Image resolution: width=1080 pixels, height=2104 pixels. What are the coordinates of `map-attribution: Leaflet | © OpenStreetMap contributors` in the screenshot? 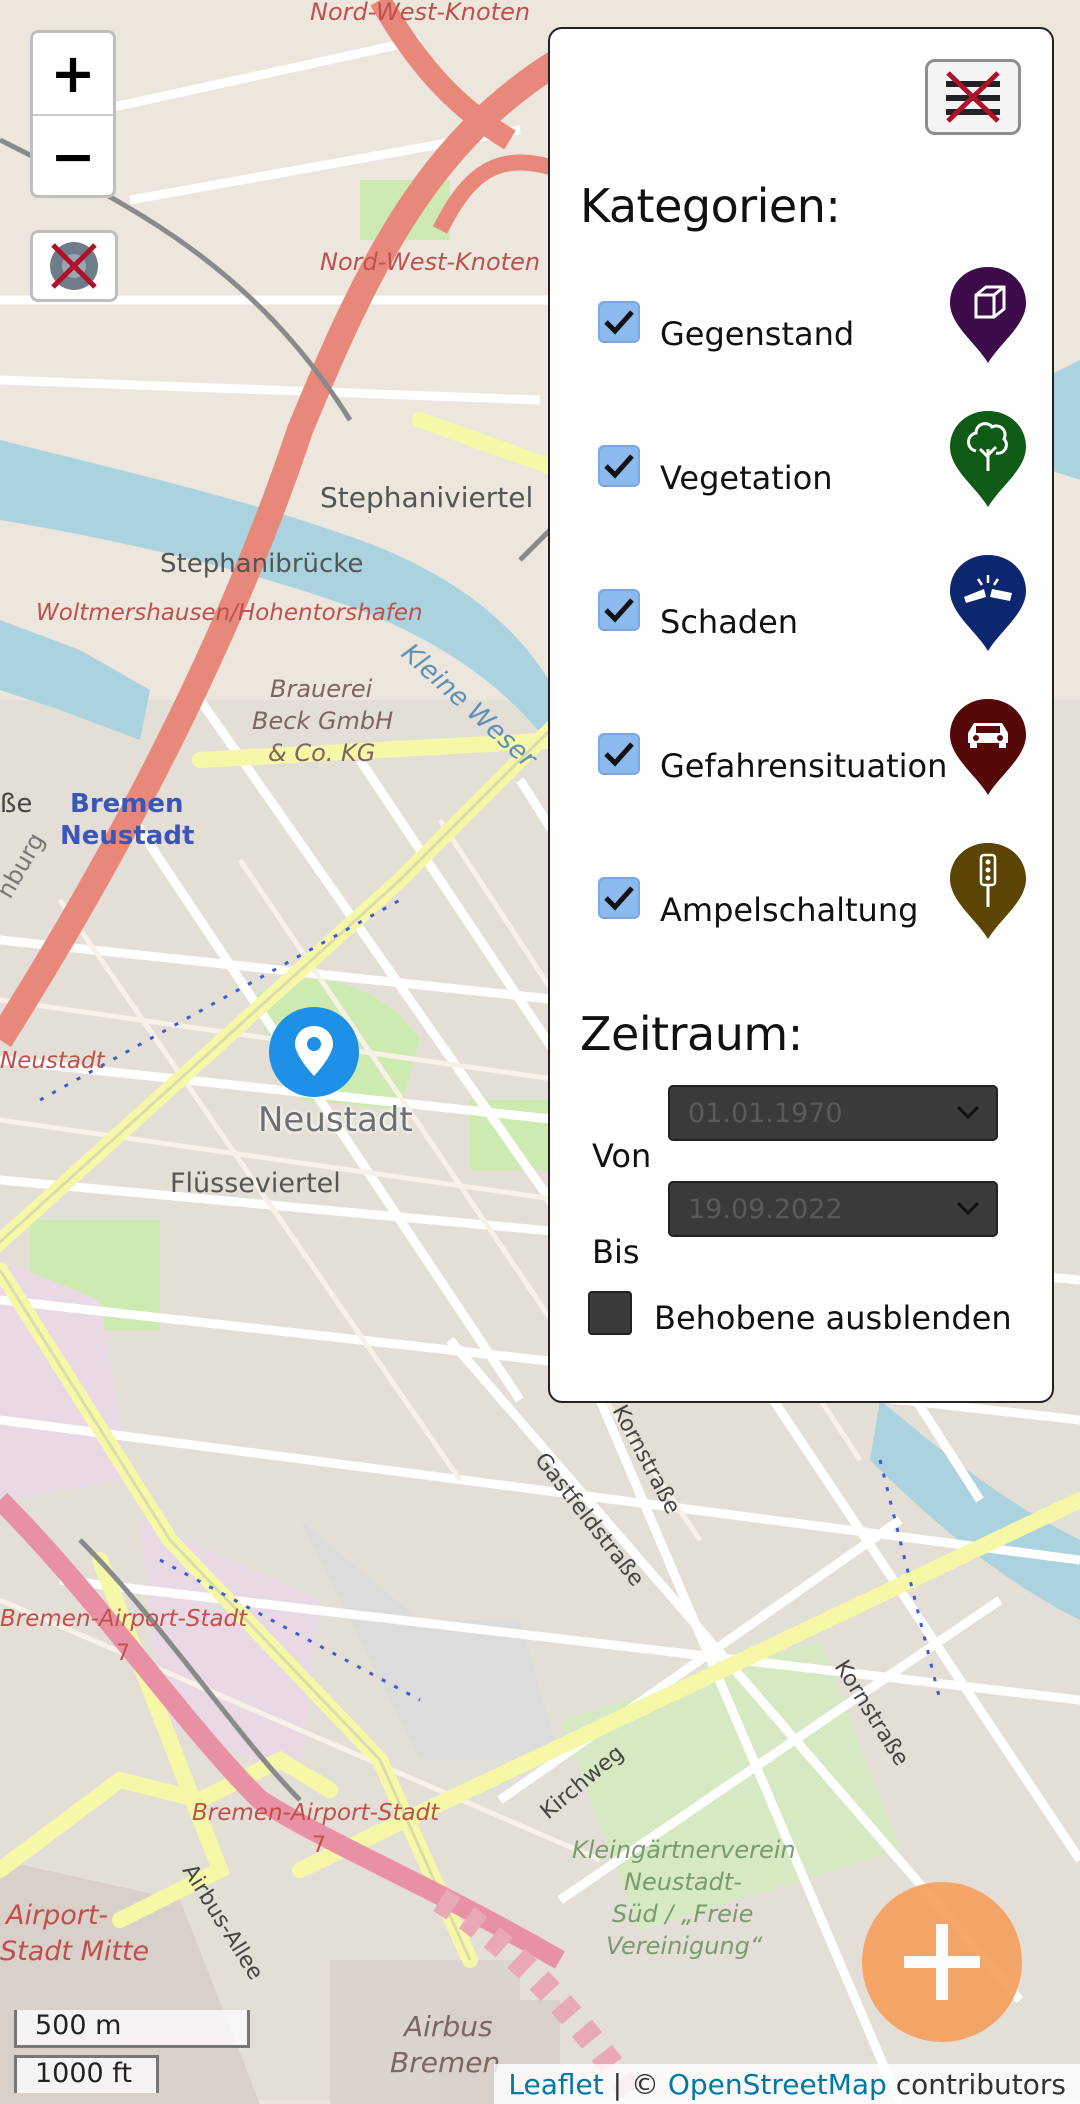 It's located at (787, 2084).